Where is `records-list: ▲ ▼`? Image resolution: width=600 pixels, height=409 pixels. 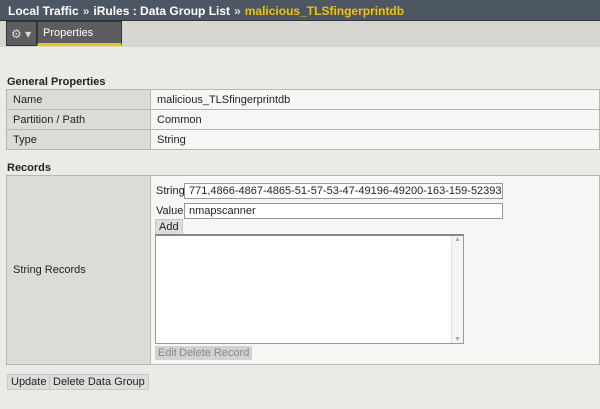
records-list: ▲ ▼ is located at coordinates (309, 289).